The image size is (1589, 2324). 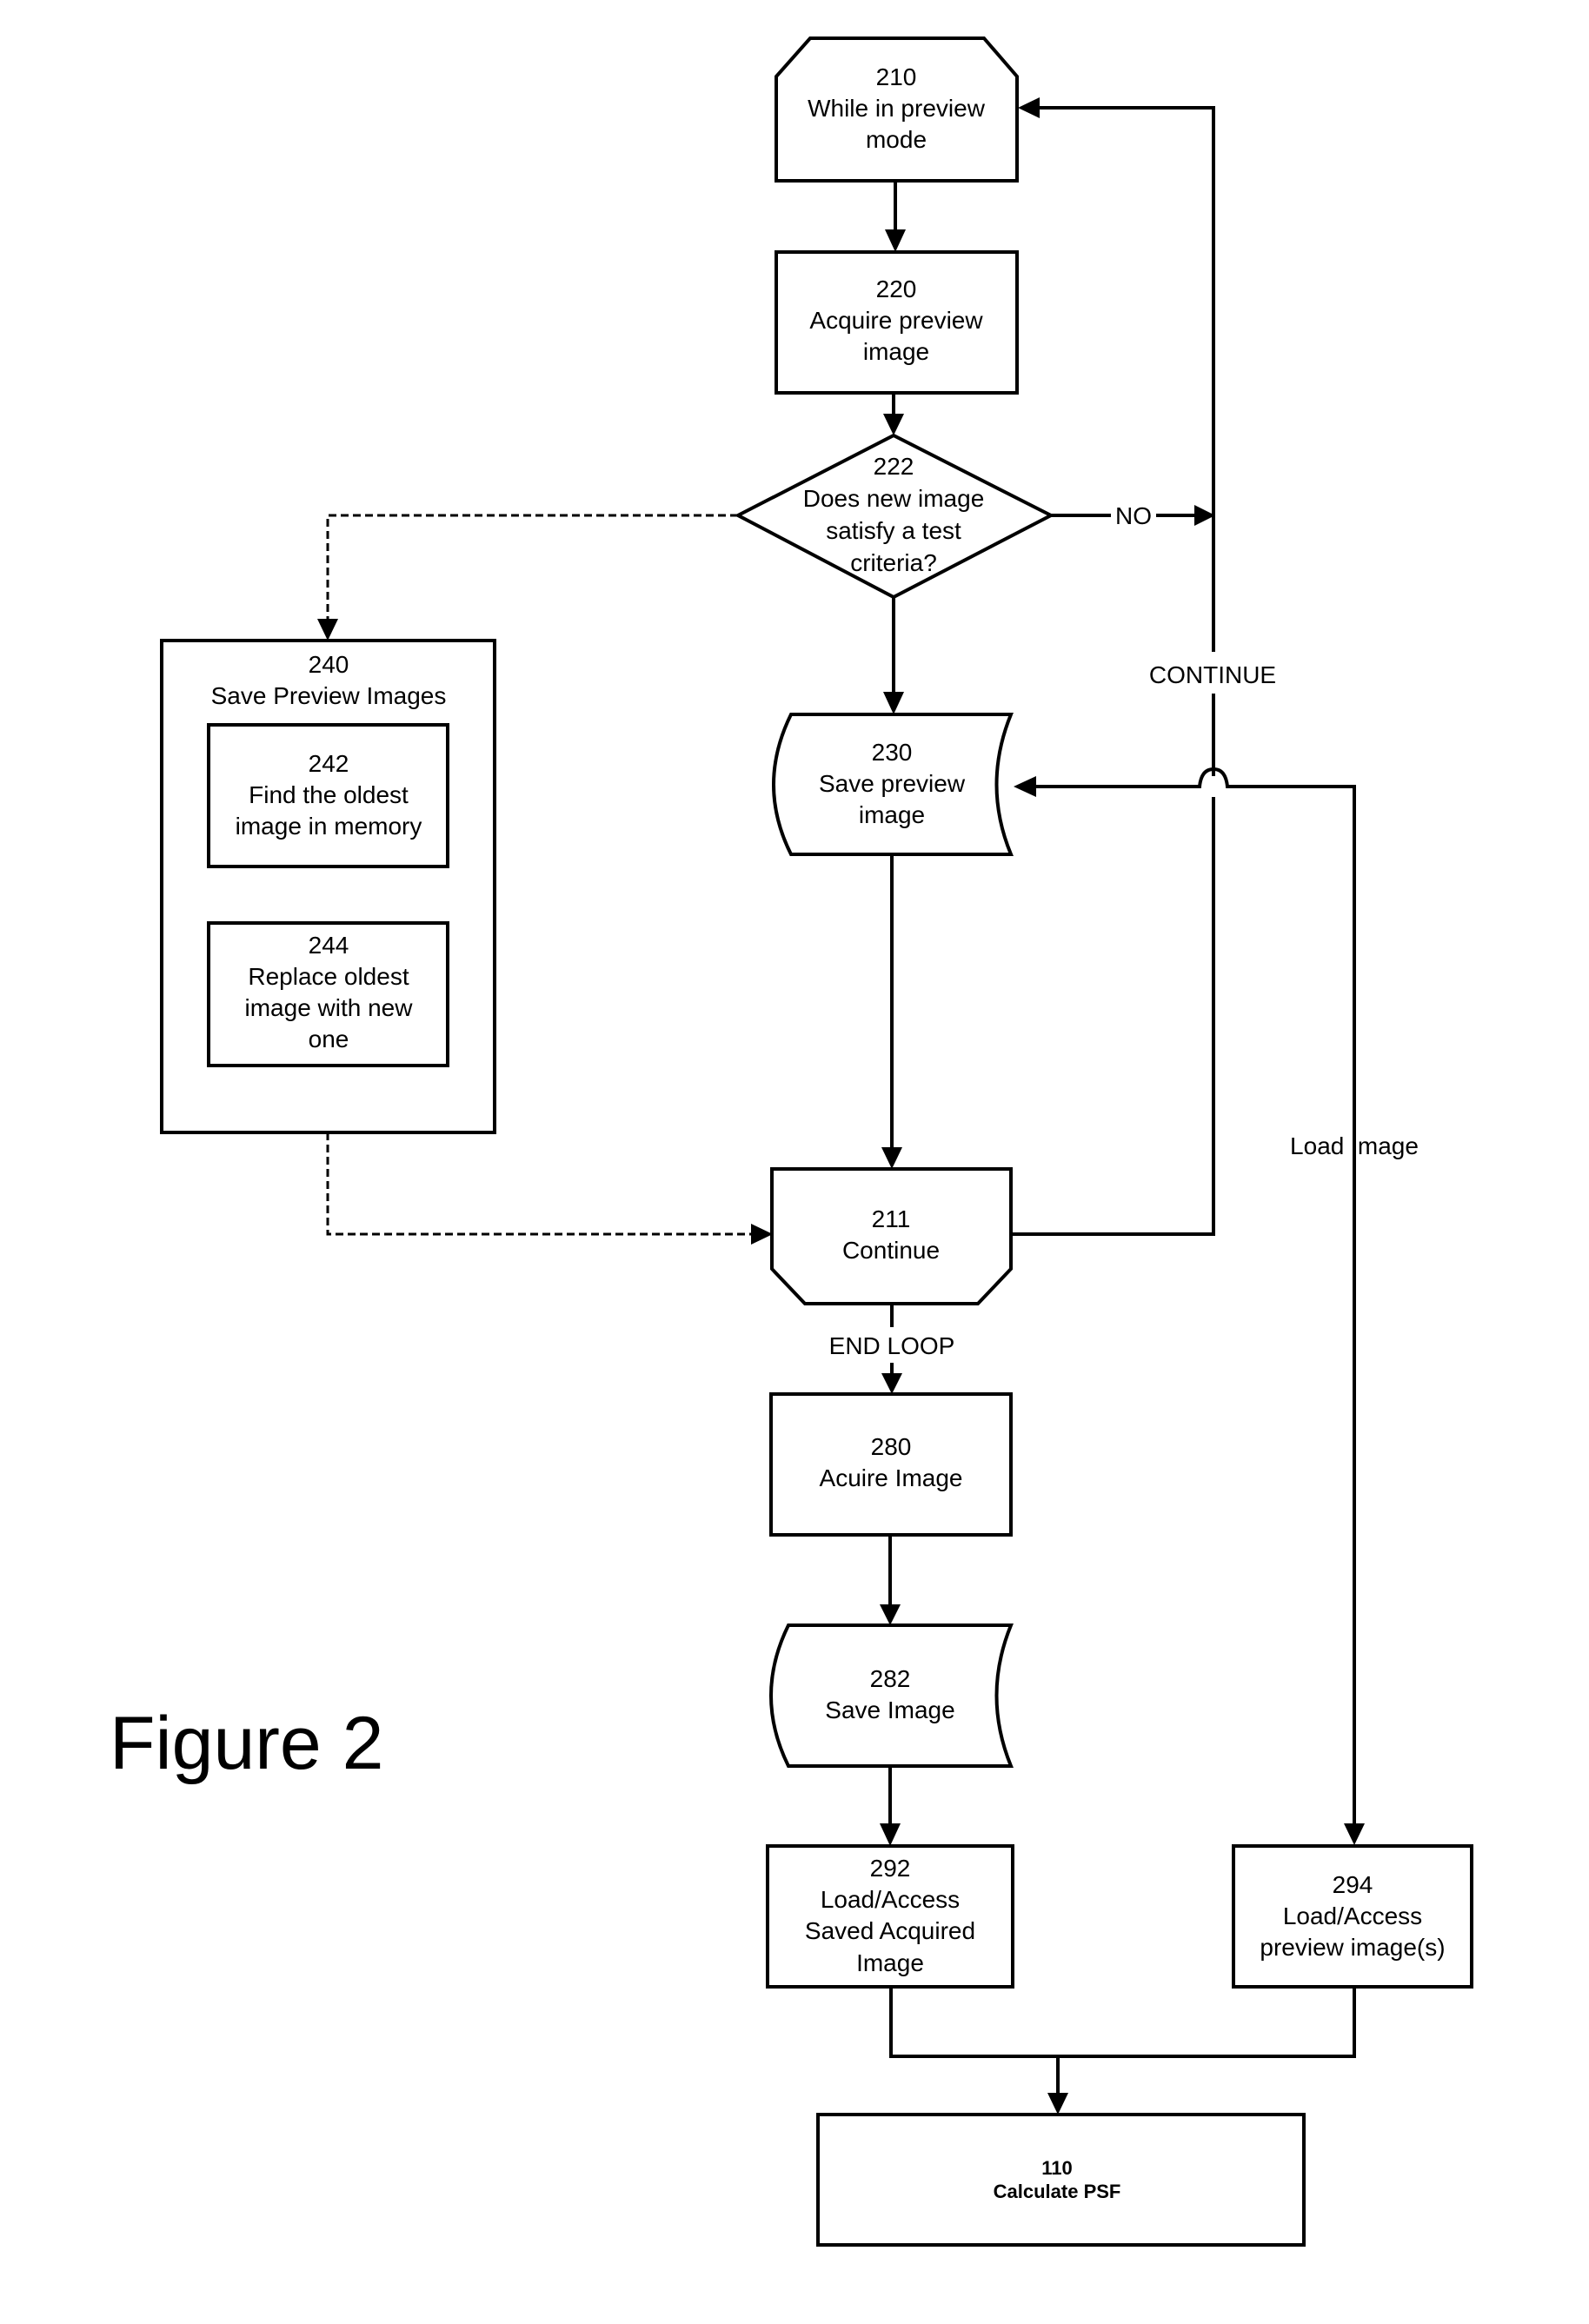 What do you see at coordinates (896, 139) in the screenshot?
I see `node-210-line2: mode` at bounding box center [896, 139].